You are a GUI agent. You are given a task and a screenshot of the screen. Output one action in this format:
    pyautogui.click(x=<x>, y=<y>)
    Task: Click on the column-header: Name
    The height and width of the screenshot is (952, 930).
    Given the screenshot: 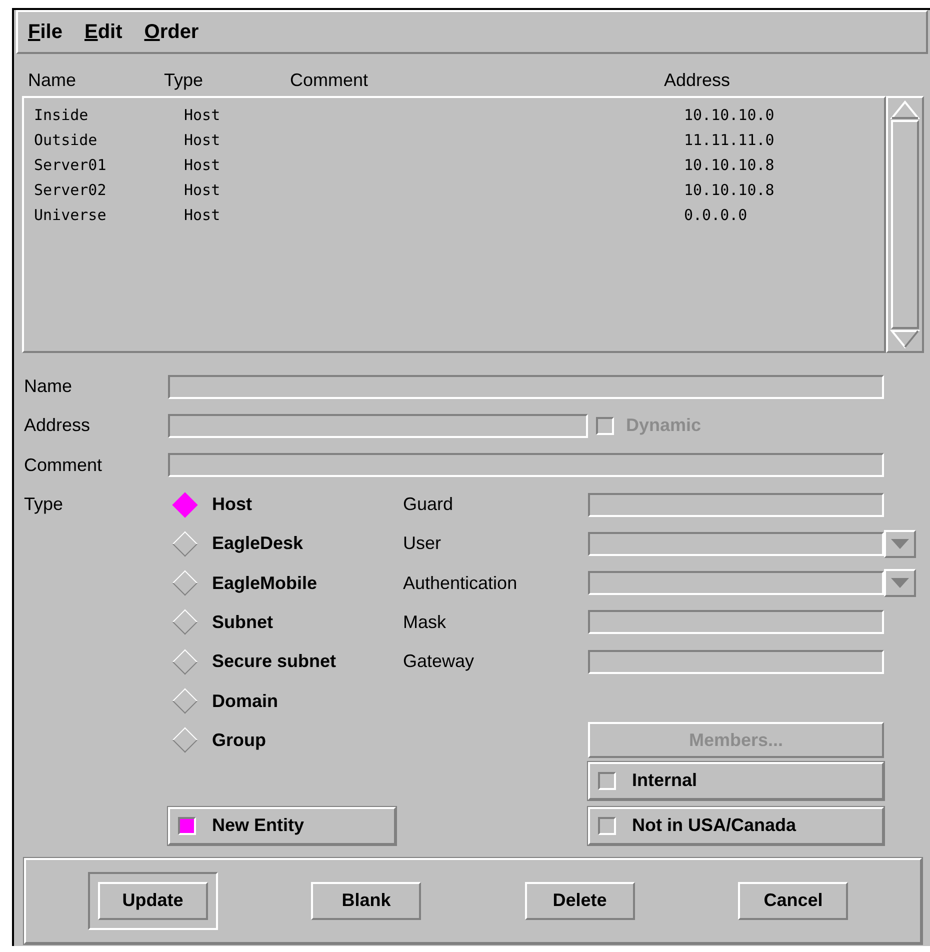 What is the action you would take?
    pyautogui.click(x=52, y=80)
    